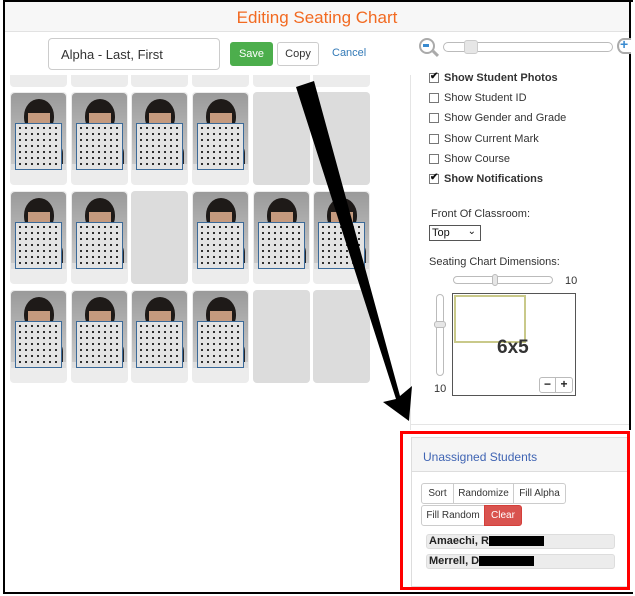  I want to click on rows-slider-thumb, so click(440, 324).